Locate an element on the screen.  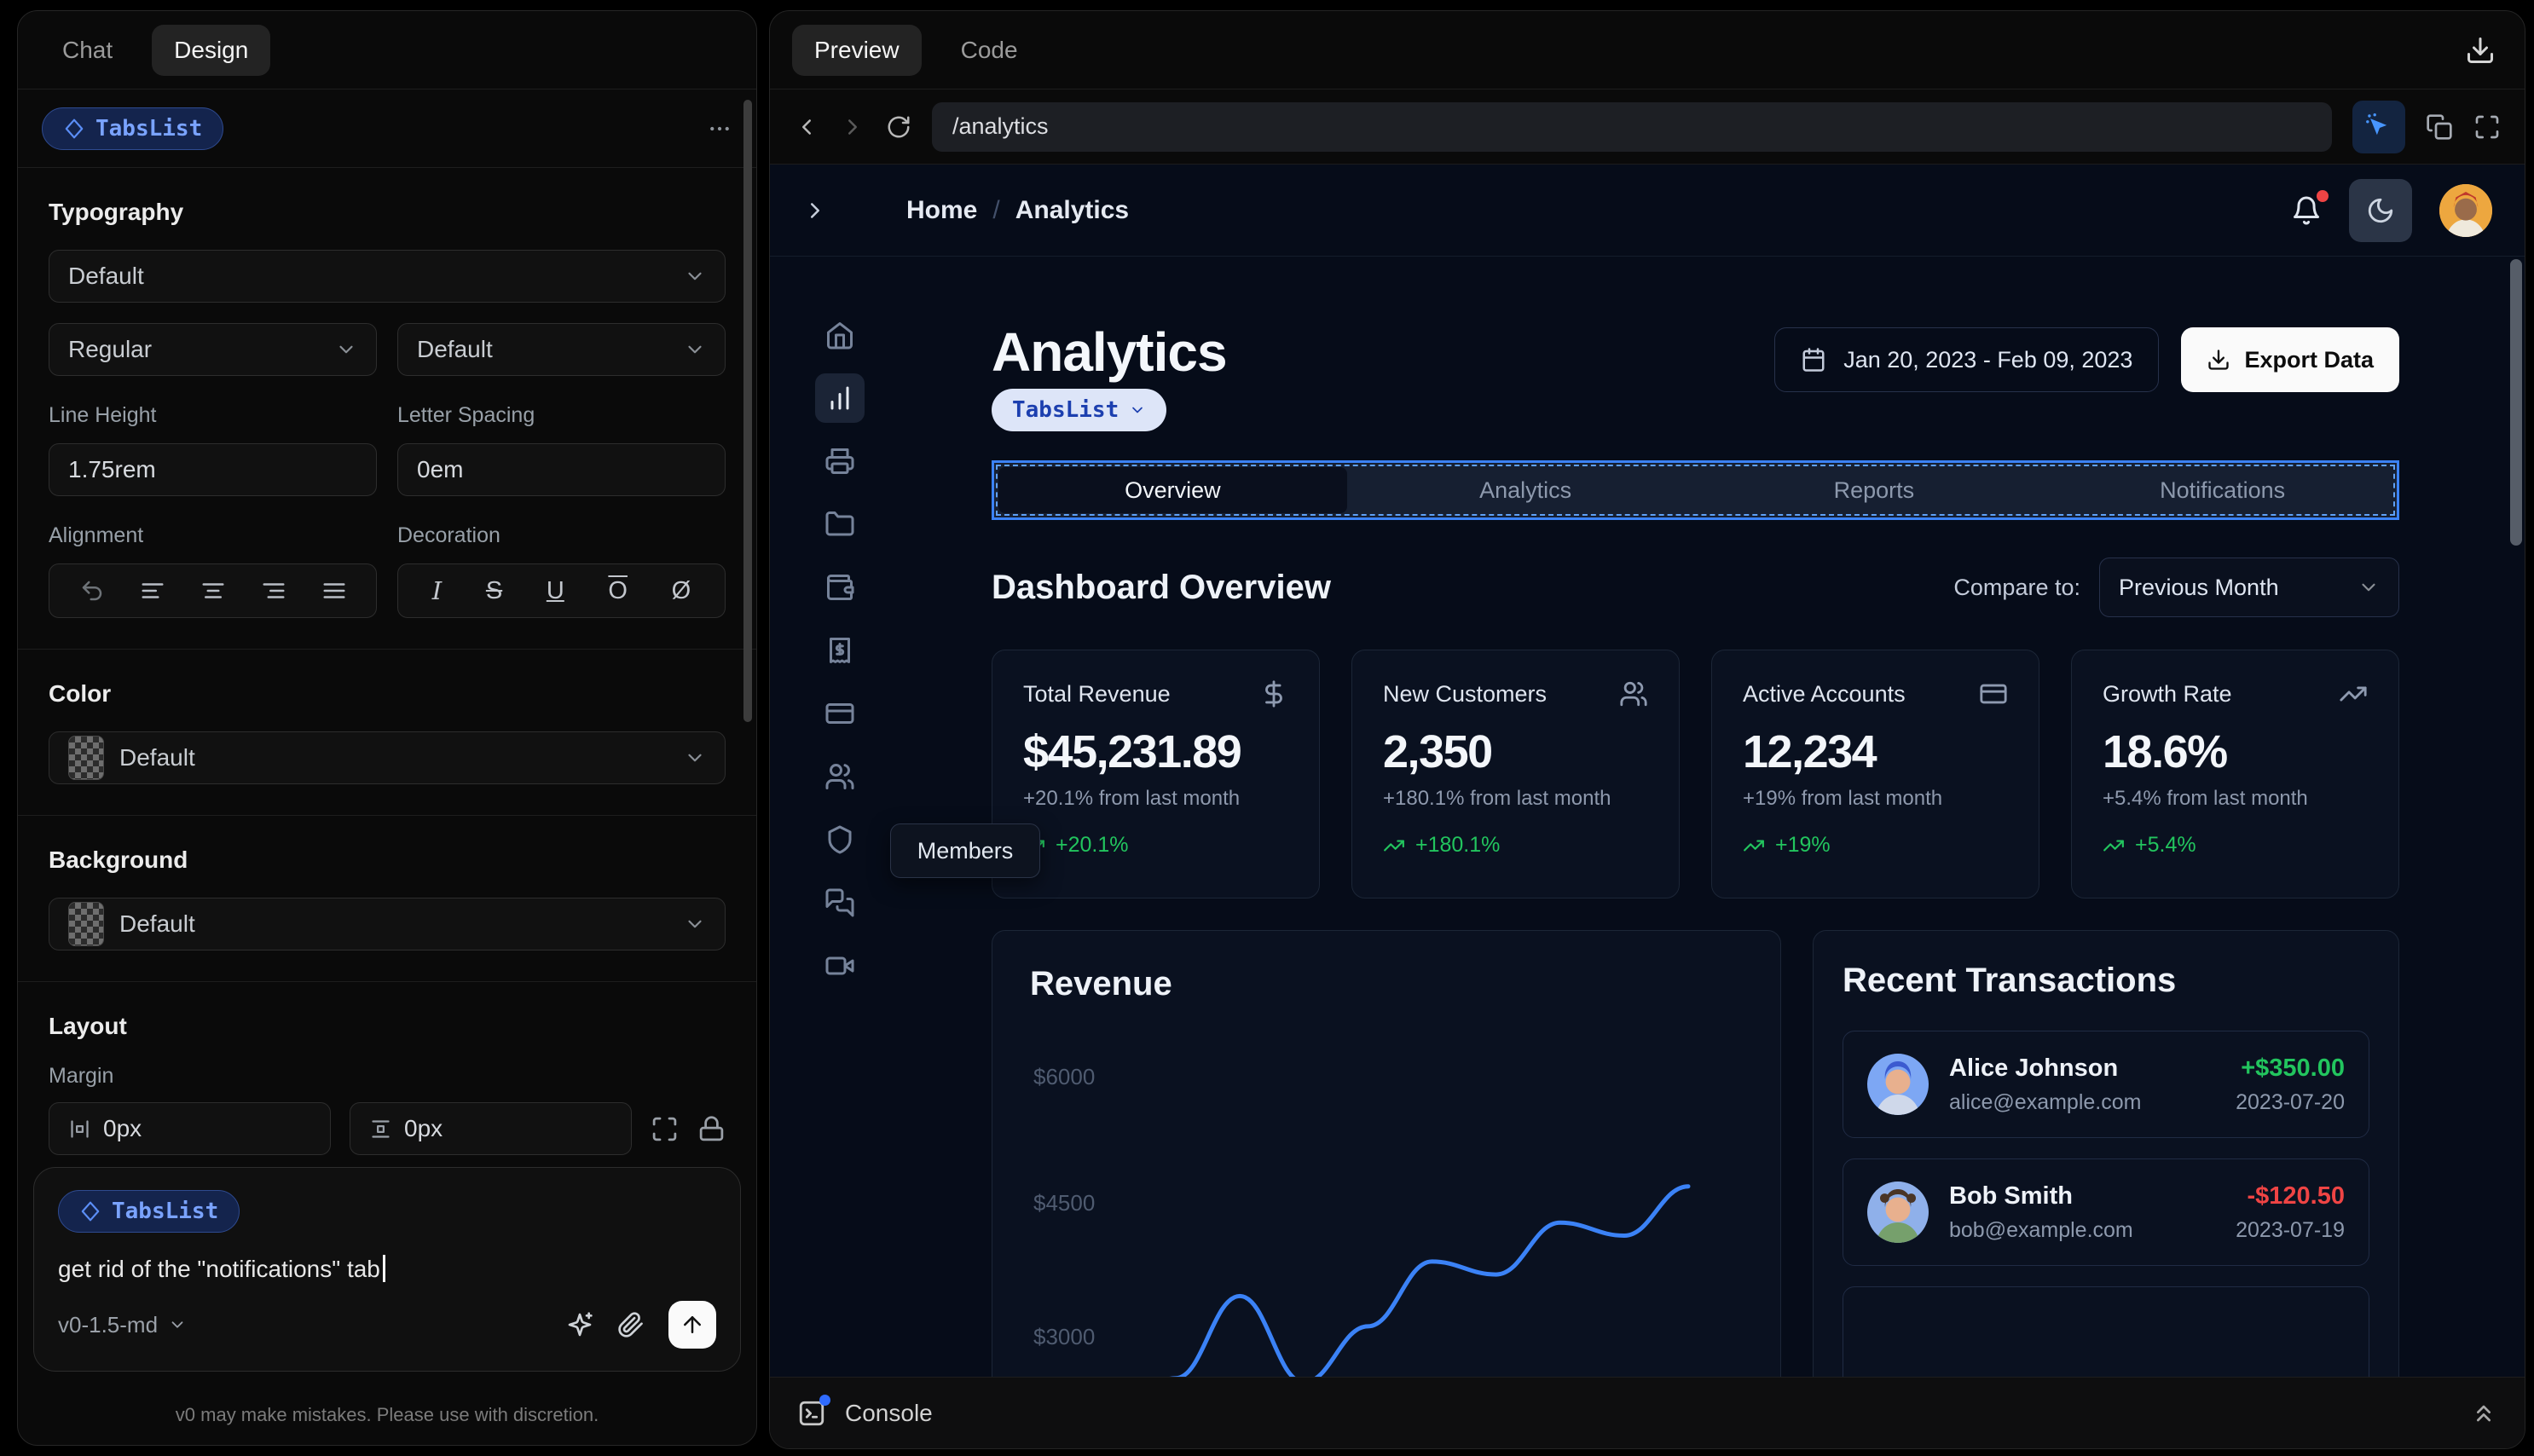
url-input: /analytics is located at coordinates (1632, 126).